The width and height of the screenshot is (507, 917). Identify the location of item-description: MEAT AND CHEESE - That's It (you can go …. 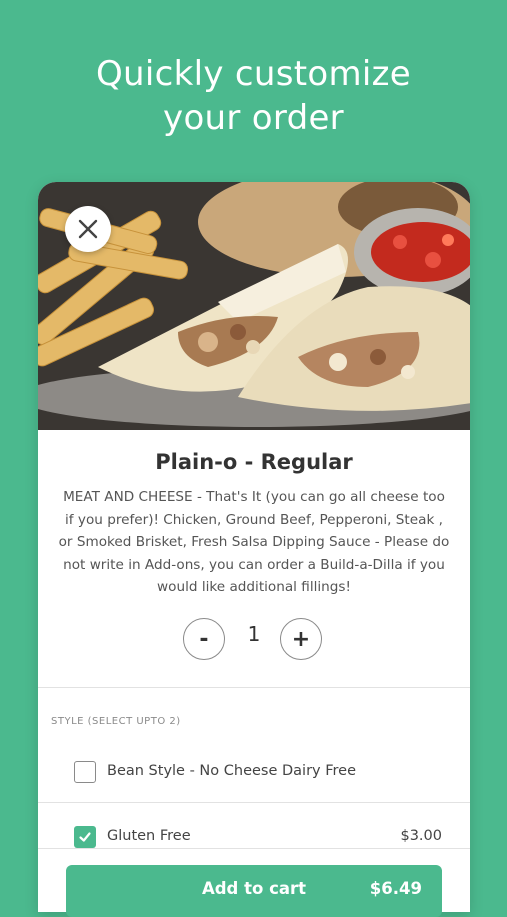
(254, 542).